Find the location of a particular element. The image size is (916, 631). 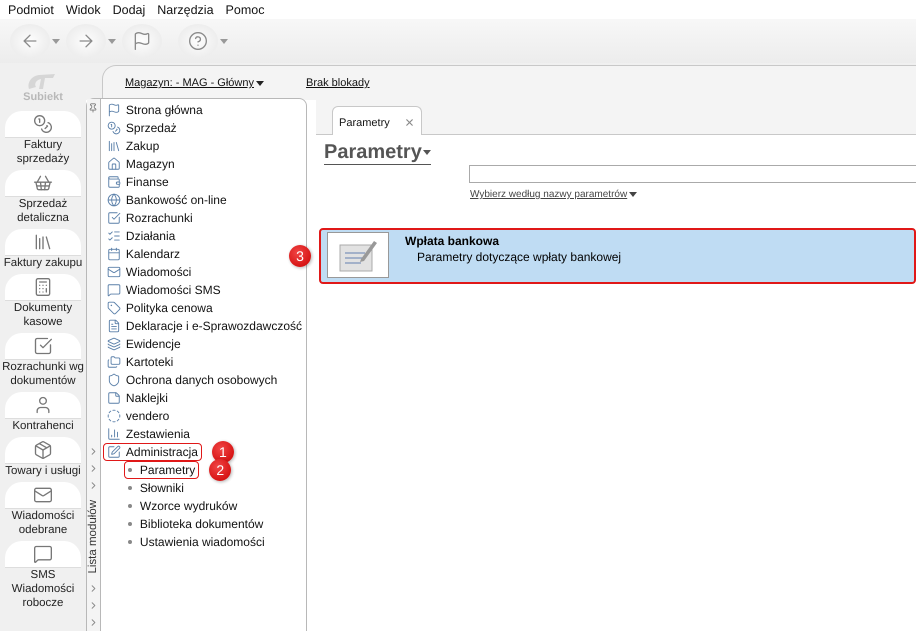

search-field is located at coordinates (692, 174).